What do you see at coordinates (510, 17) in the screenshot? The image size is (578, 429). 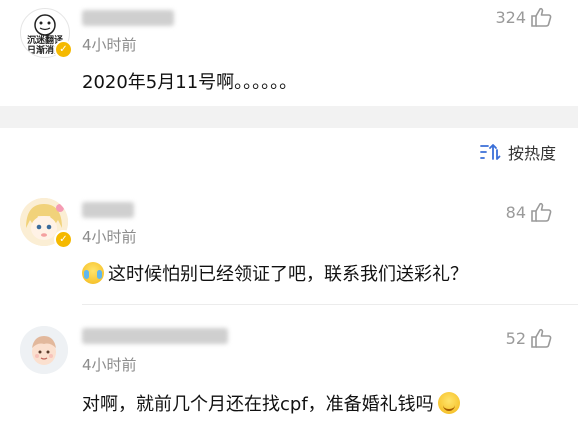 I see `like-count: 324` at bounding box center [510, 17].